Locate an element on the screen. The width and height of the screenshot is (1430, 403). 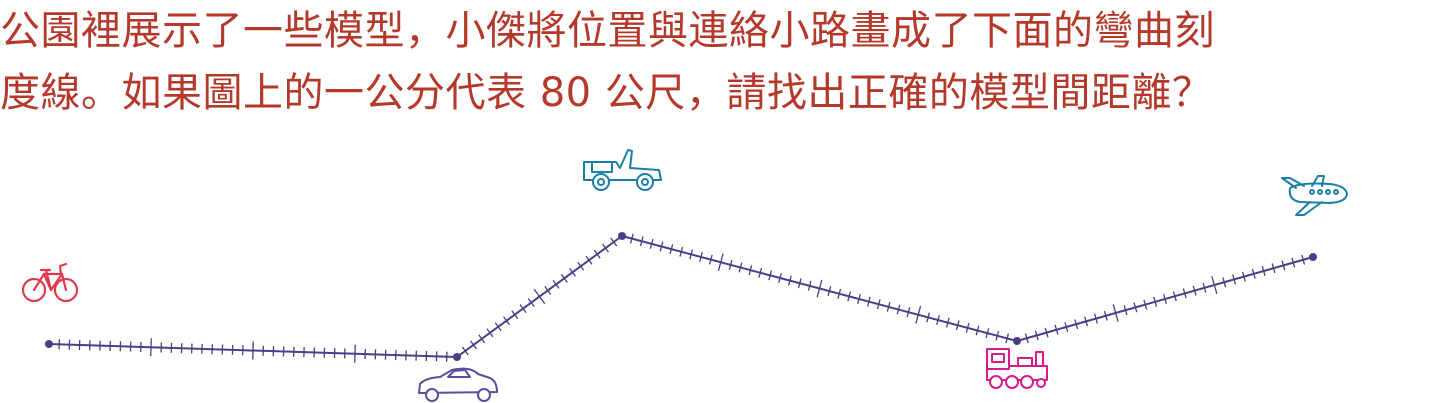
bicycle-icon is located at coordinates (50, 282).